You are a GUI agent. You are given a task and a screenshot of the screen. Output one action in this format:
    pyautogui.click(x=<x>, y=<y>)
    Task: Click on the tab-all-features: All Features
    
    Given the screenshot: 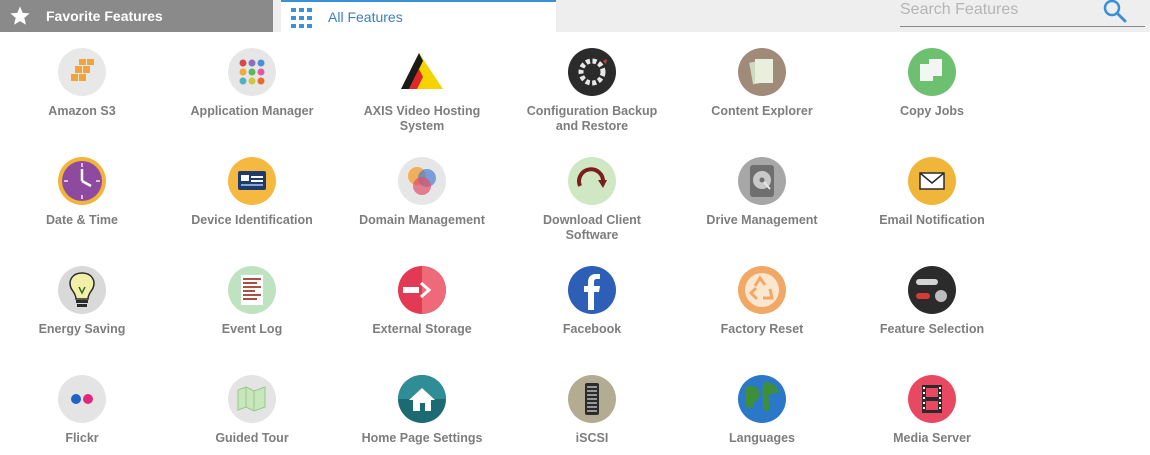 What is the action you would take?
    pyautogui.click(x=418, y=16)
    